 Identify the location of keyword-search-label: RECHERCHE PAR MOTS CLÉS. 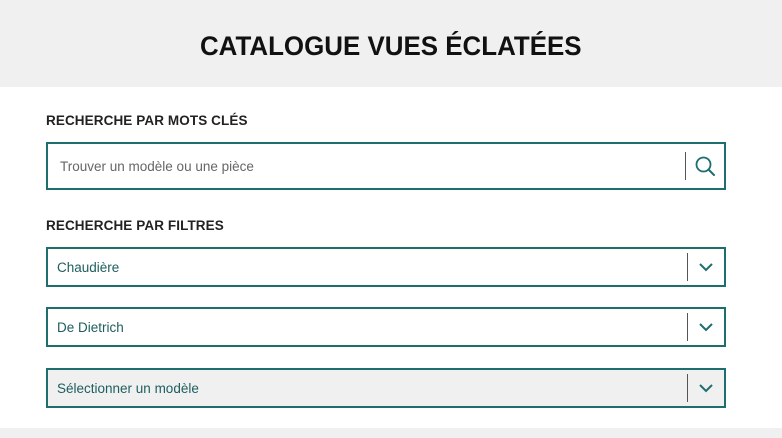
(147, 120).